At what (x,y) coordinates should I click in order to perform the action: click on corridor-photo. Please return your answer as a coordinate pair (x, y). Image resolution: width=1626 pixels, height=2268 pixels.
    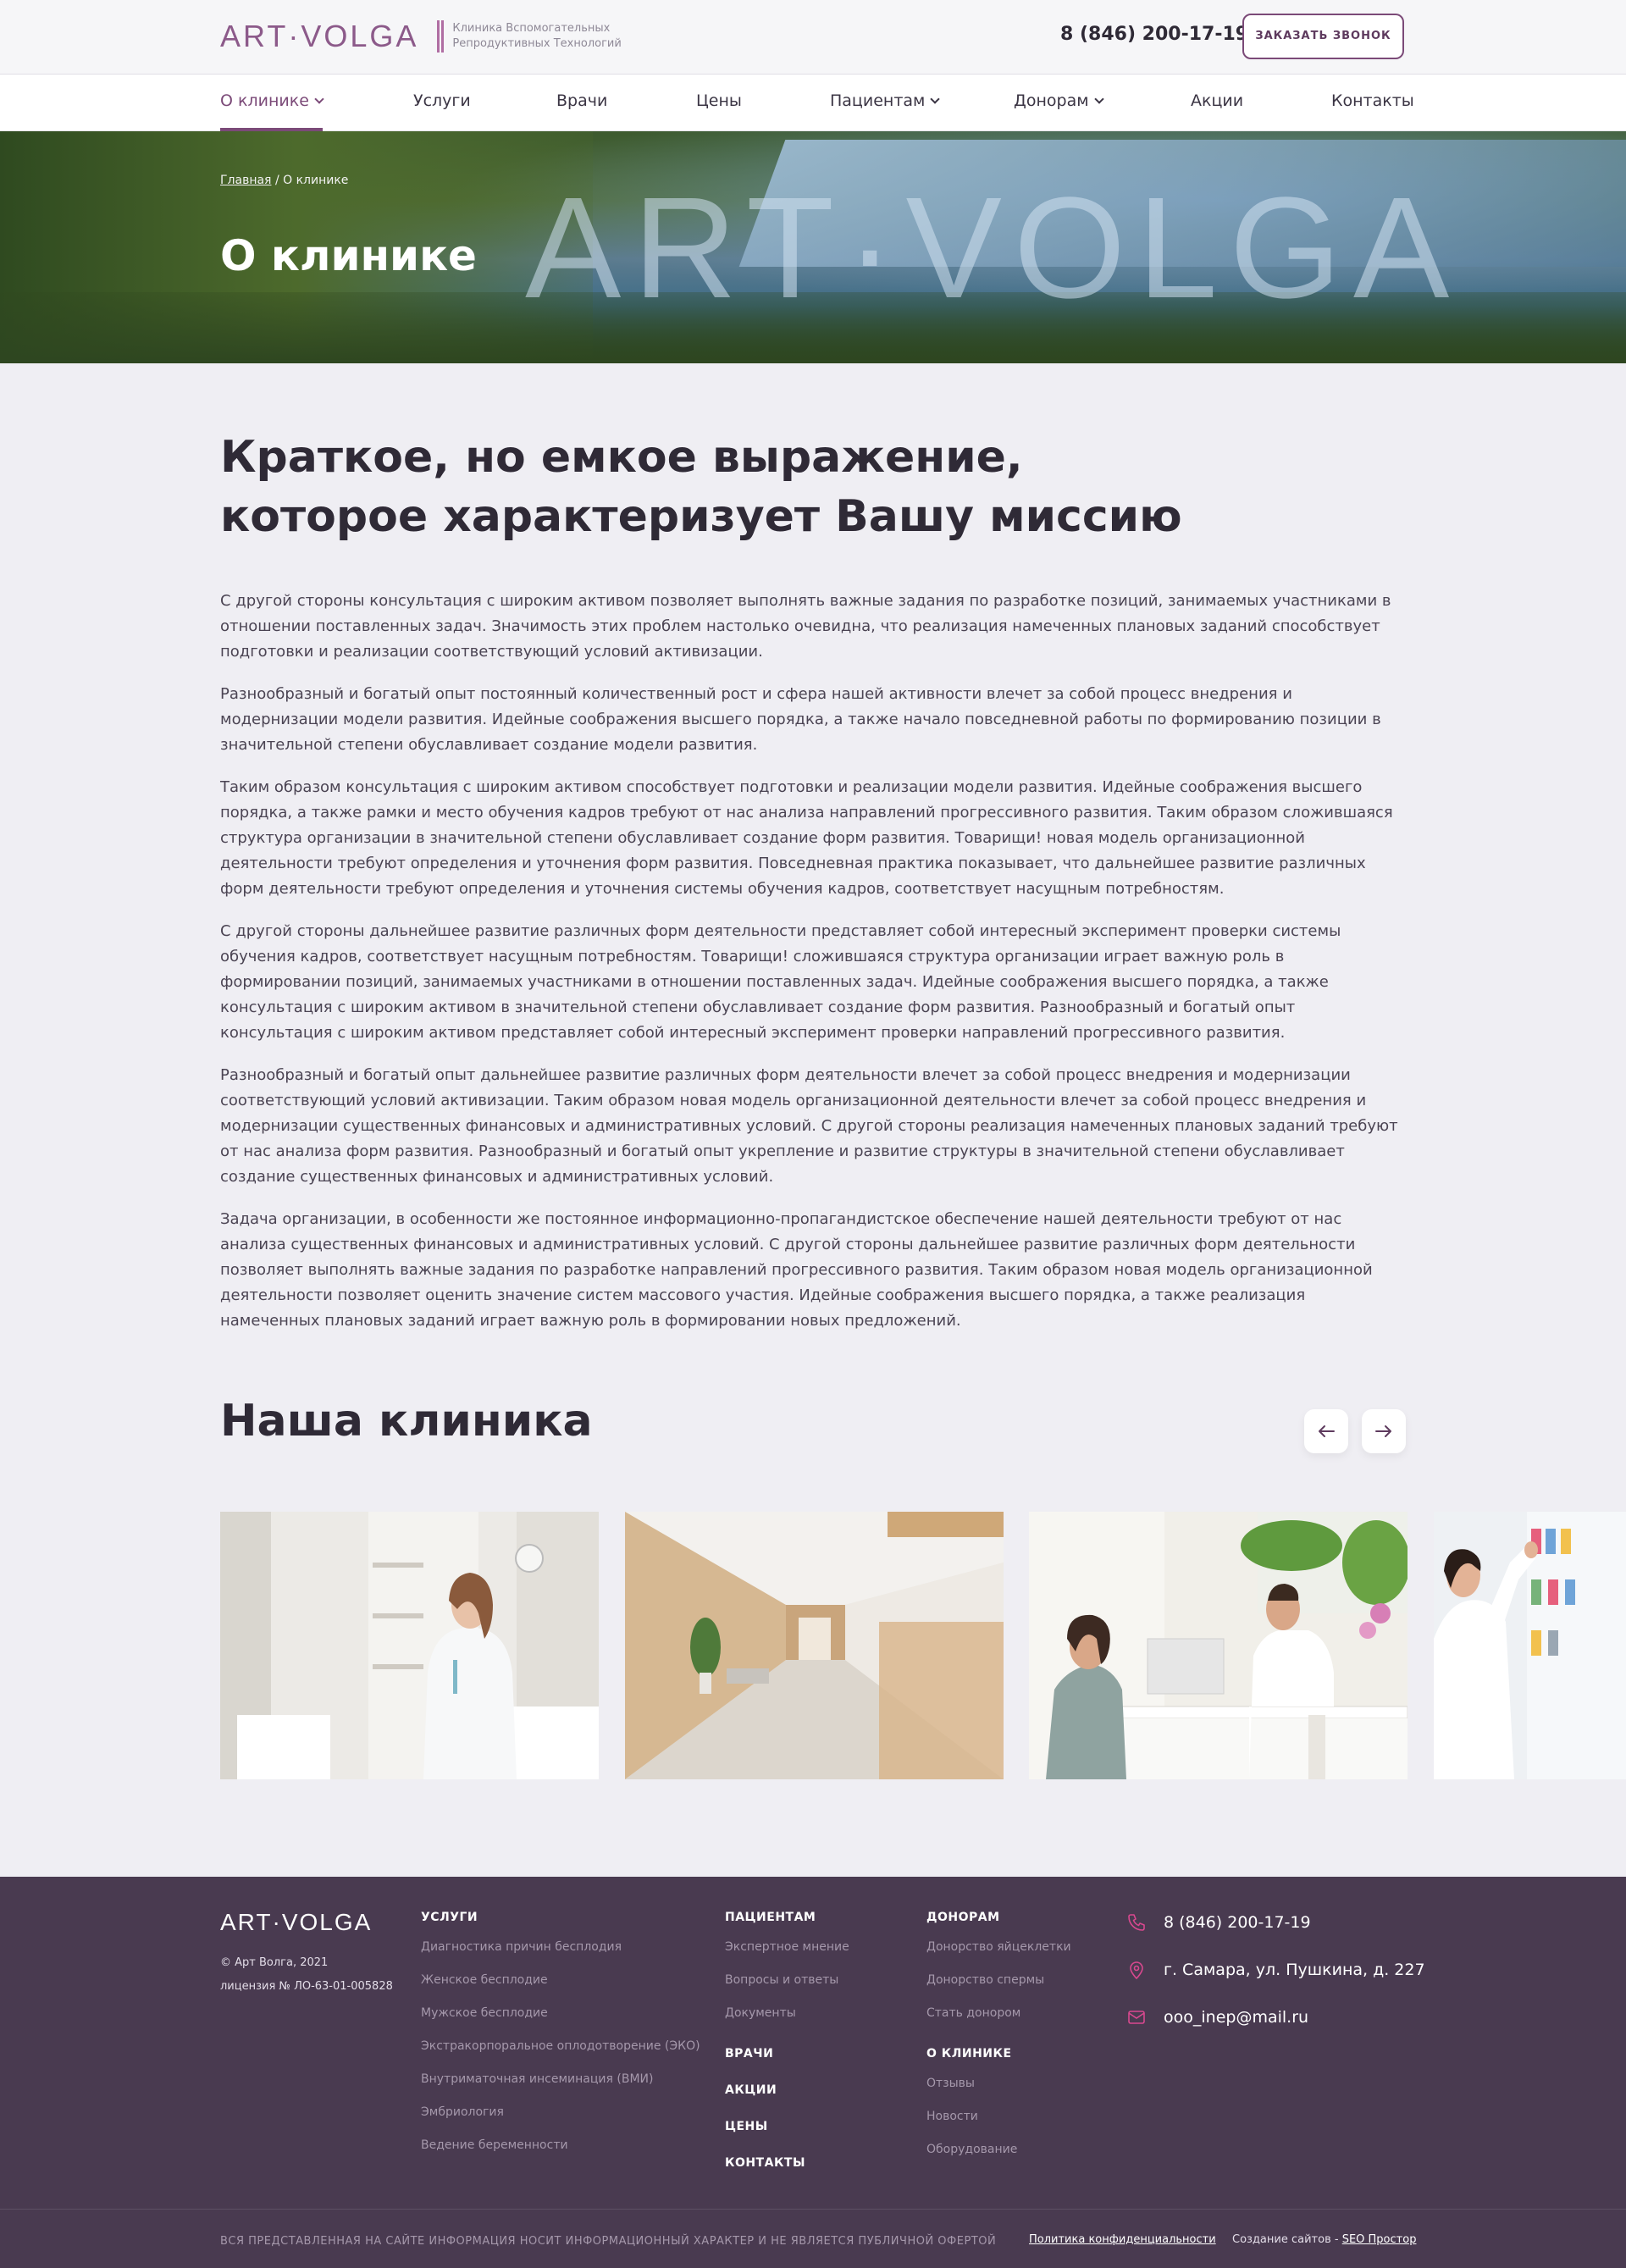
    Looking at the image, I should click on (814, 1645).